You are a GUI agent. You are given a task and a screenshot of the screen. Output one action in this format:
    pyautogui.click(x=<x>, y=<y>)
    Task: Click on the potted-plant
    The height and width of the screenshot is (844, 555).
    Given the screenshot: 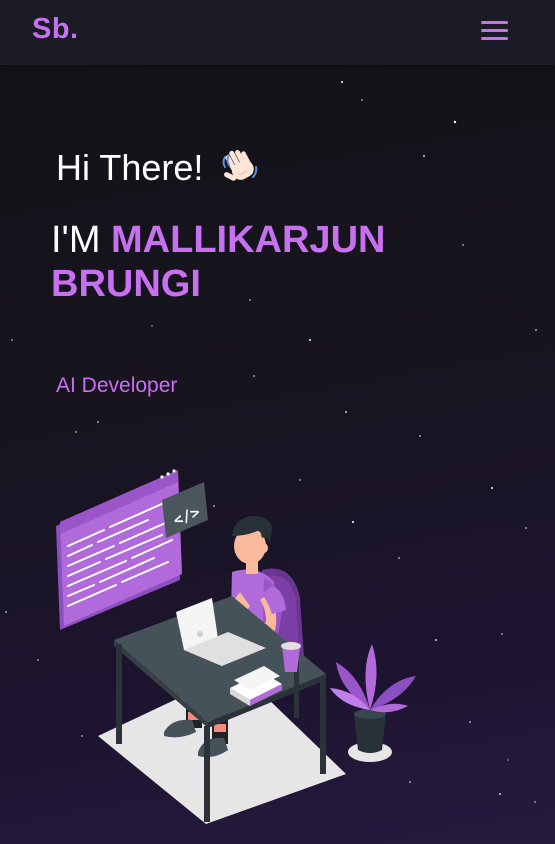 What is the action you would take?
    pyautogui.click(x=373, y=698)
    